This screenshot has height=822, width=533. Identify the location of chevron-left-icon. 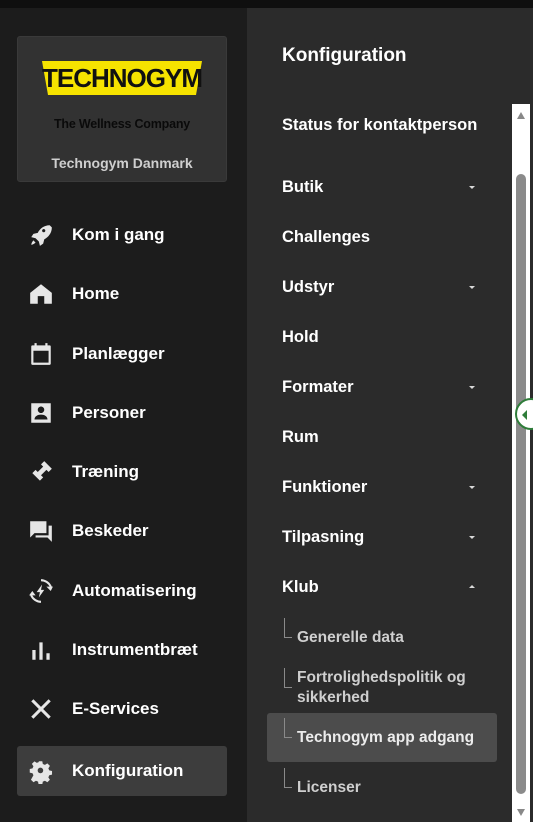
(524, 415).